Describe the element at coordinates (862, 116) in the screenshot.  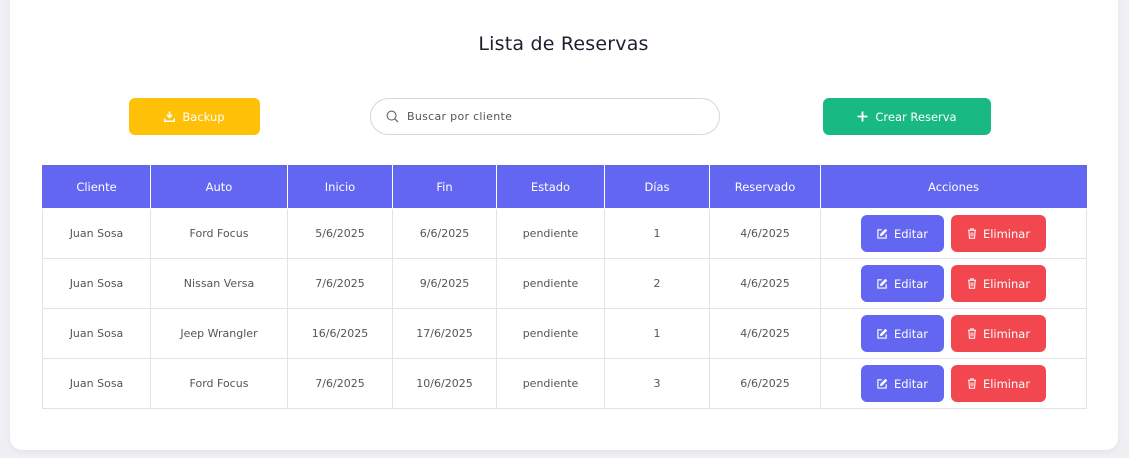
I see `plus-icon` at that location.